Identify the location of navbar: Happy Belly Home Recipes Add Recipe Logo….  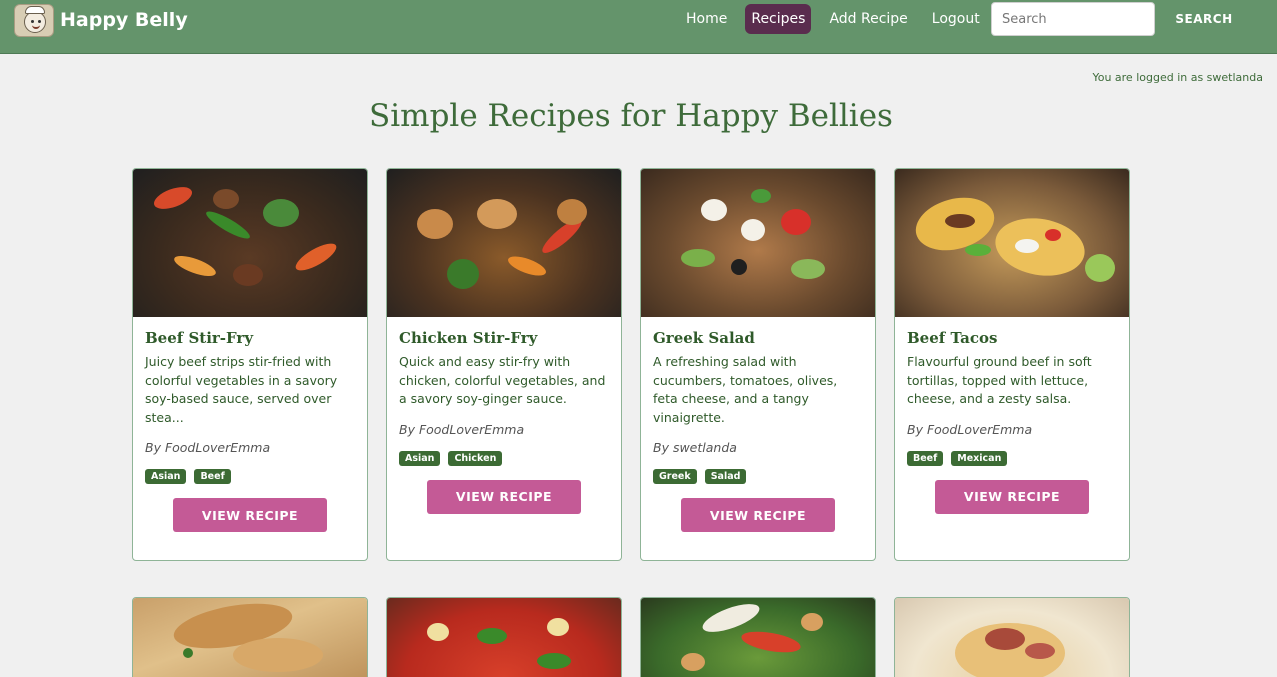
(638, 27).